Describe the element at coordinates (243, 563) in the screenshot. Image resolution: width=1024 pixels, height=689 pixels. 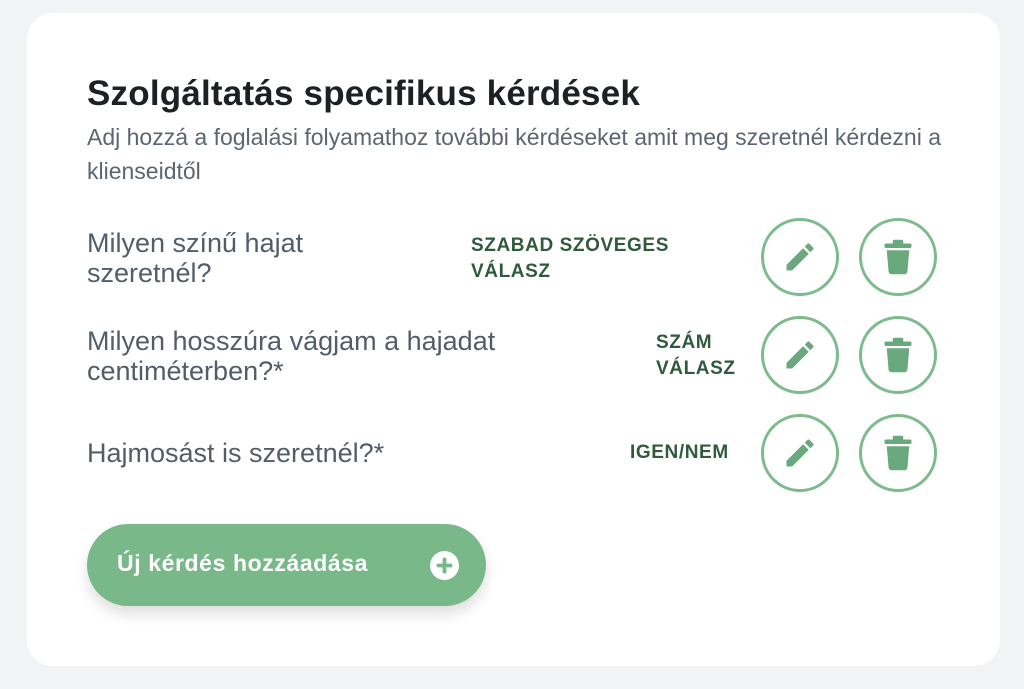
I see `add-question-label: Új kérdés hozzáadása` at that location.